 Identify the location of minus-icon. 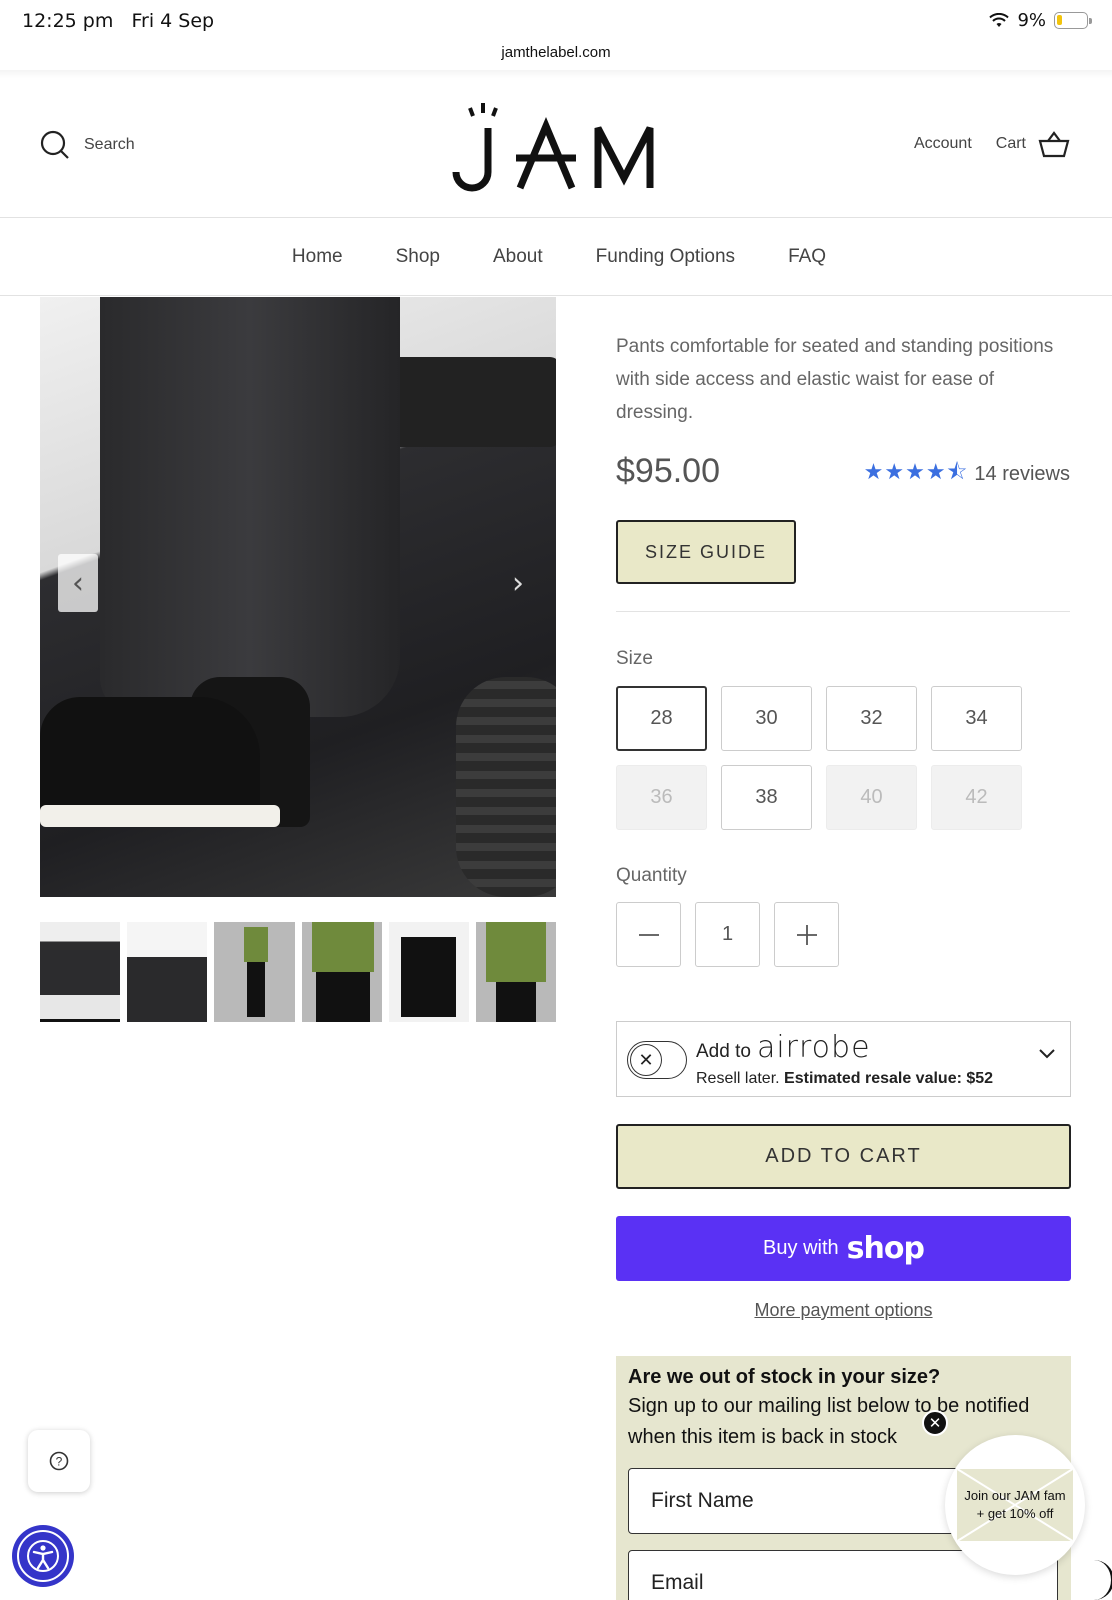
(648, 934).